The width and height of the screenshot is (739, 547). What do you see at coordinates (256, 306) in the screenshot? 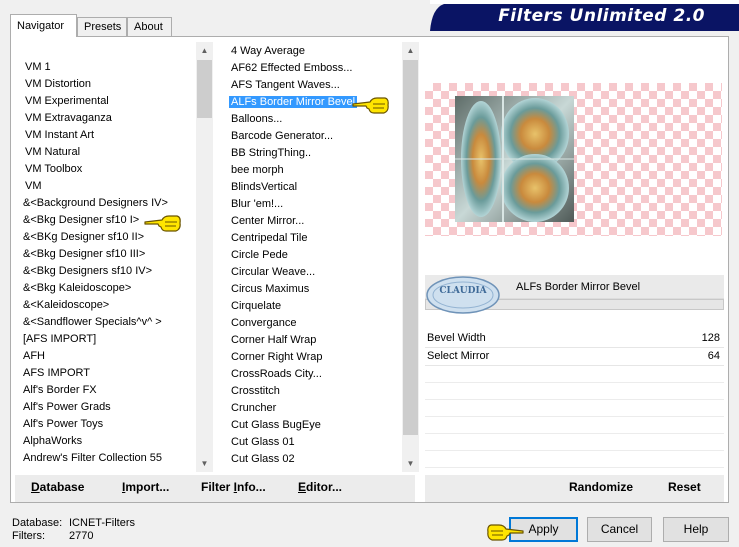
I see `filter-list-item: Cirquelate` at bounding box center [256, 306].